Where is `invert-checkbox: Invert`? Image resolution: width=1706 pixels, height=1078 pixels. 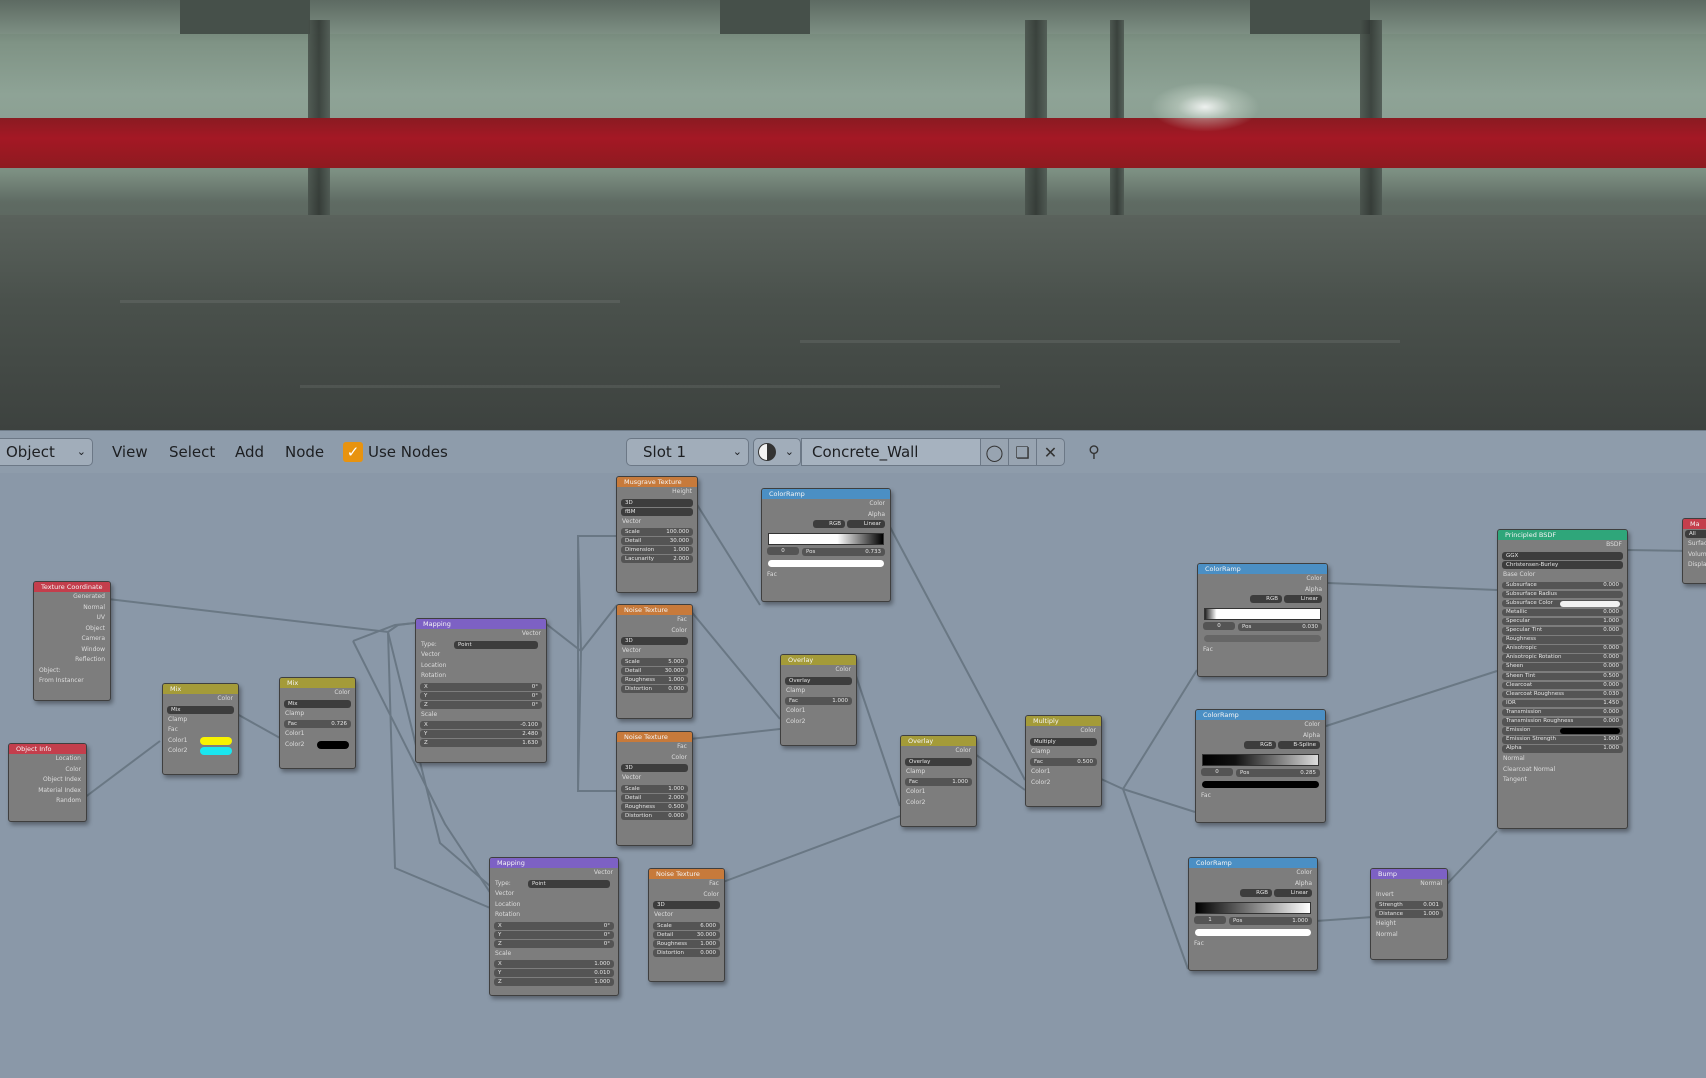
invert-checkbox: Invert is located at coordinates (1409, 895).